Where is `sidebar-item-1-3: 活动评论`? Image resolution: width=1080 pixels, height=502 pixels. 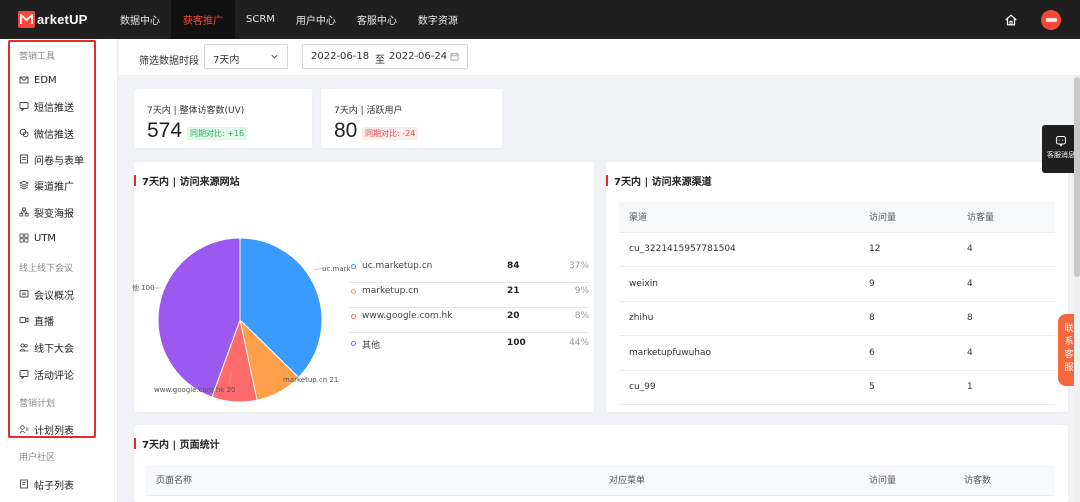
sidebar-item-1-3: 活动评论 is located at coordinates (46, 374).